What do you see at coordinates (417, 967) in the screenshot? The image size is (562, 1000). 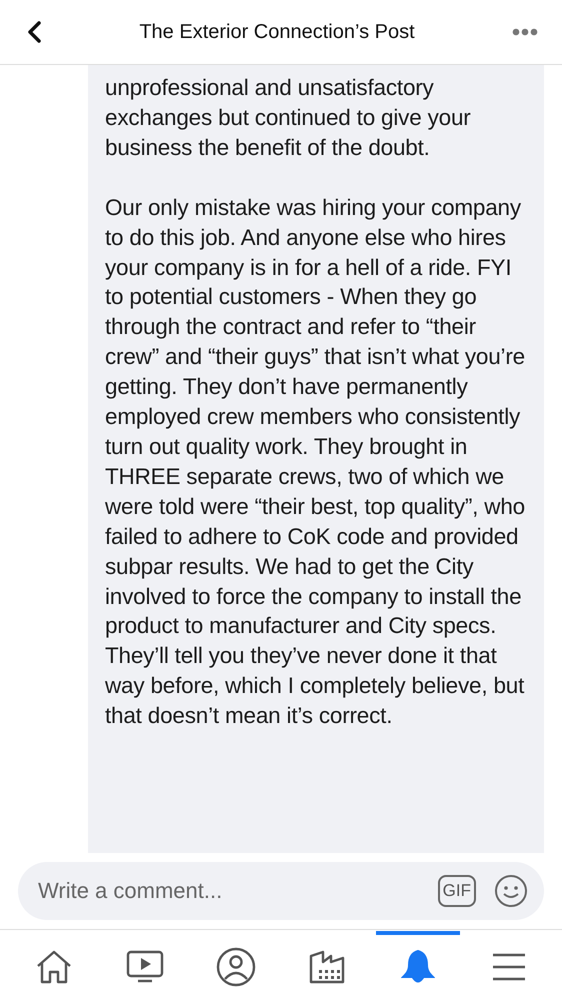 I see `bell-icon` at bounding box center [417, 967].